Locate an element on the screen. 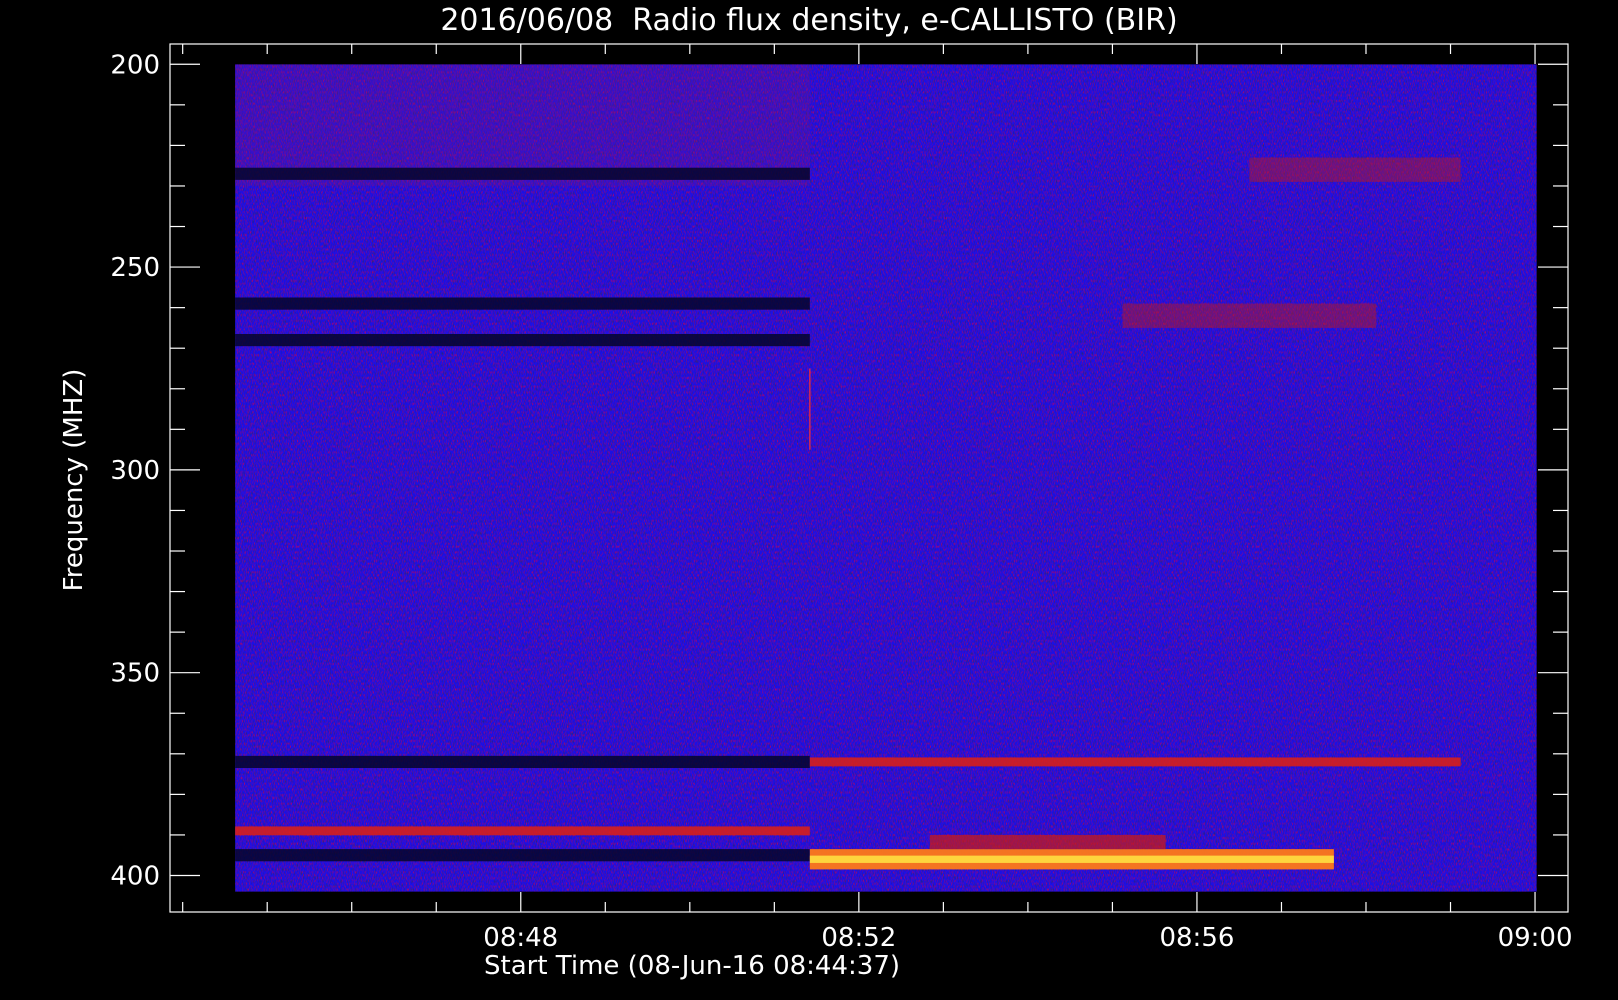 The height and width of the screenshot is (1000, 1618). y-tick-label: 400 is located at coordinates (135, 876).